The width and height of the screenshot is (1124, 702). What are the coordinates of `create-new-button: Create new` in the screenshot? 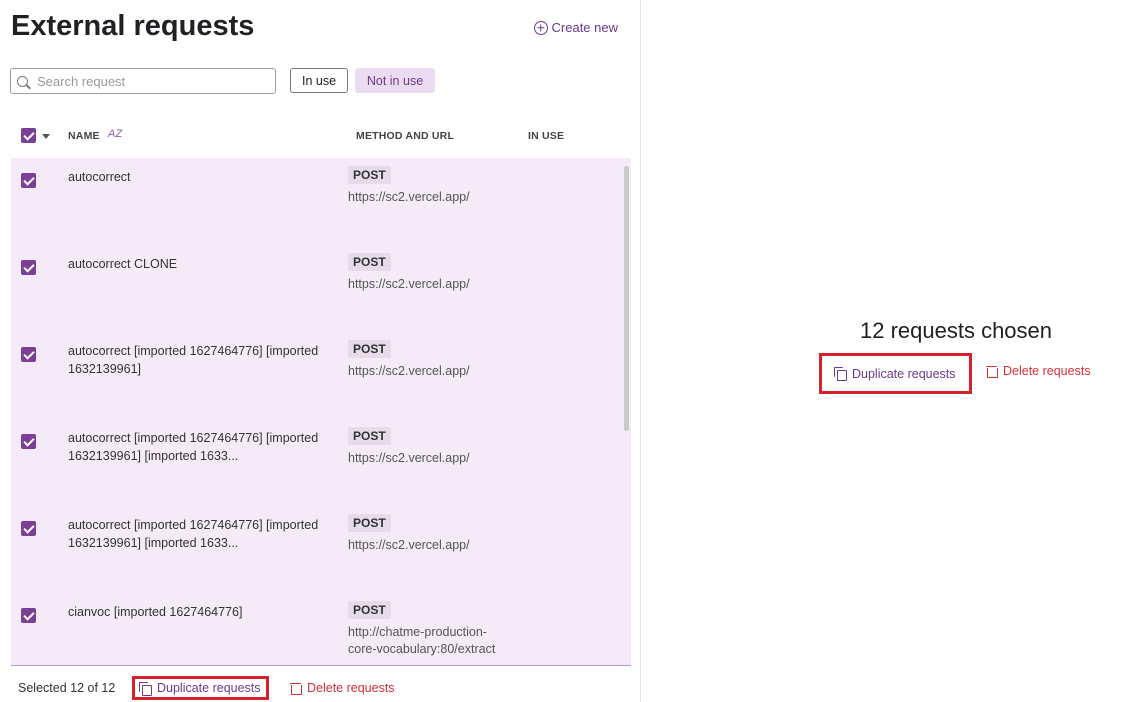 It's located at (575, 27).